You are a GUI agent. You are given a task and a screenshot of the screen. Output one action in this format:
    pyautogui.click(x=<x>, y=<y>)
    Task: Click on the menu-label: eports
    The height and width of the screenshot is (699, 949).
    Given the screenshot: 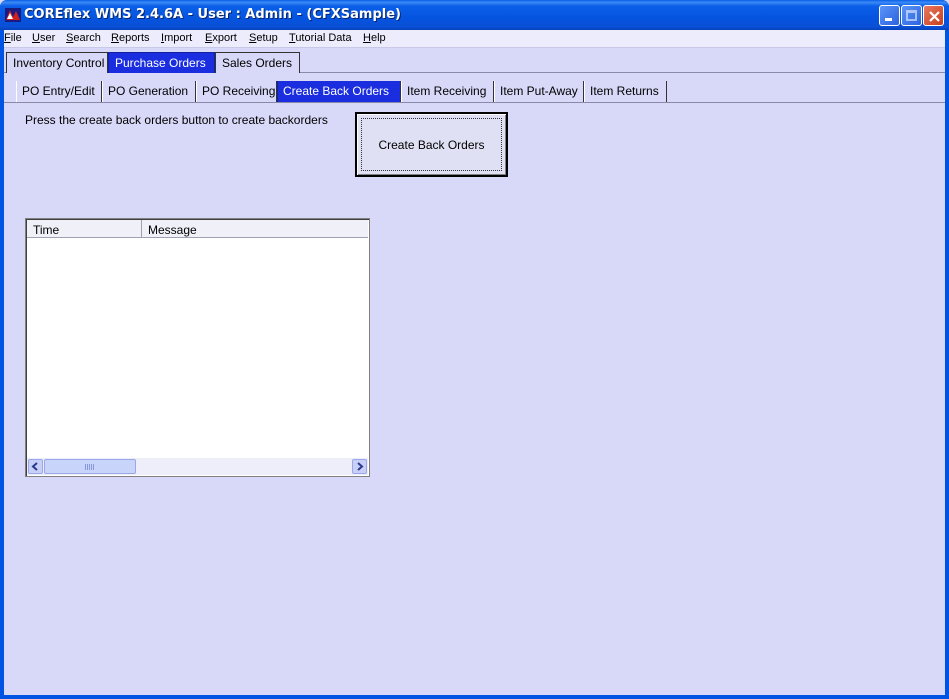 What is the action you would take?
    pyautogui.click(x=134, y=38)
    